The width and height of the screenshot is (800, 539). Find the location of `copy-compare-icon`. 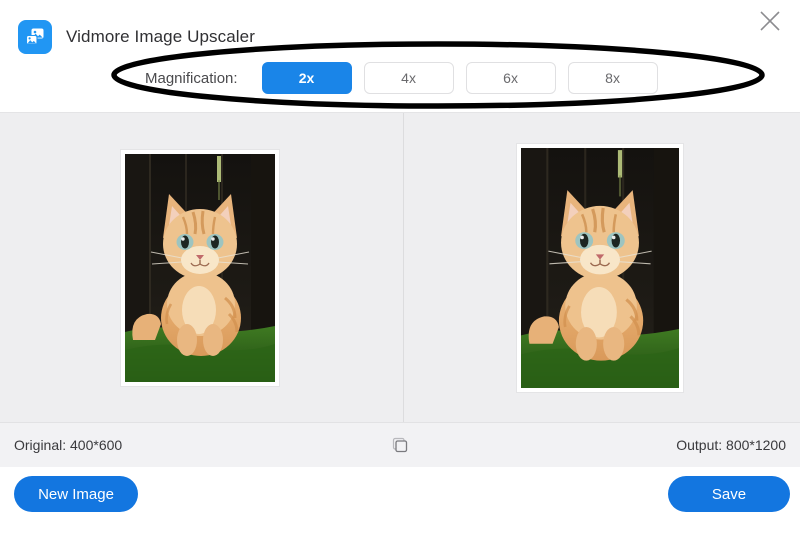

copy-compare-icon is located at coordinates (400, 445).